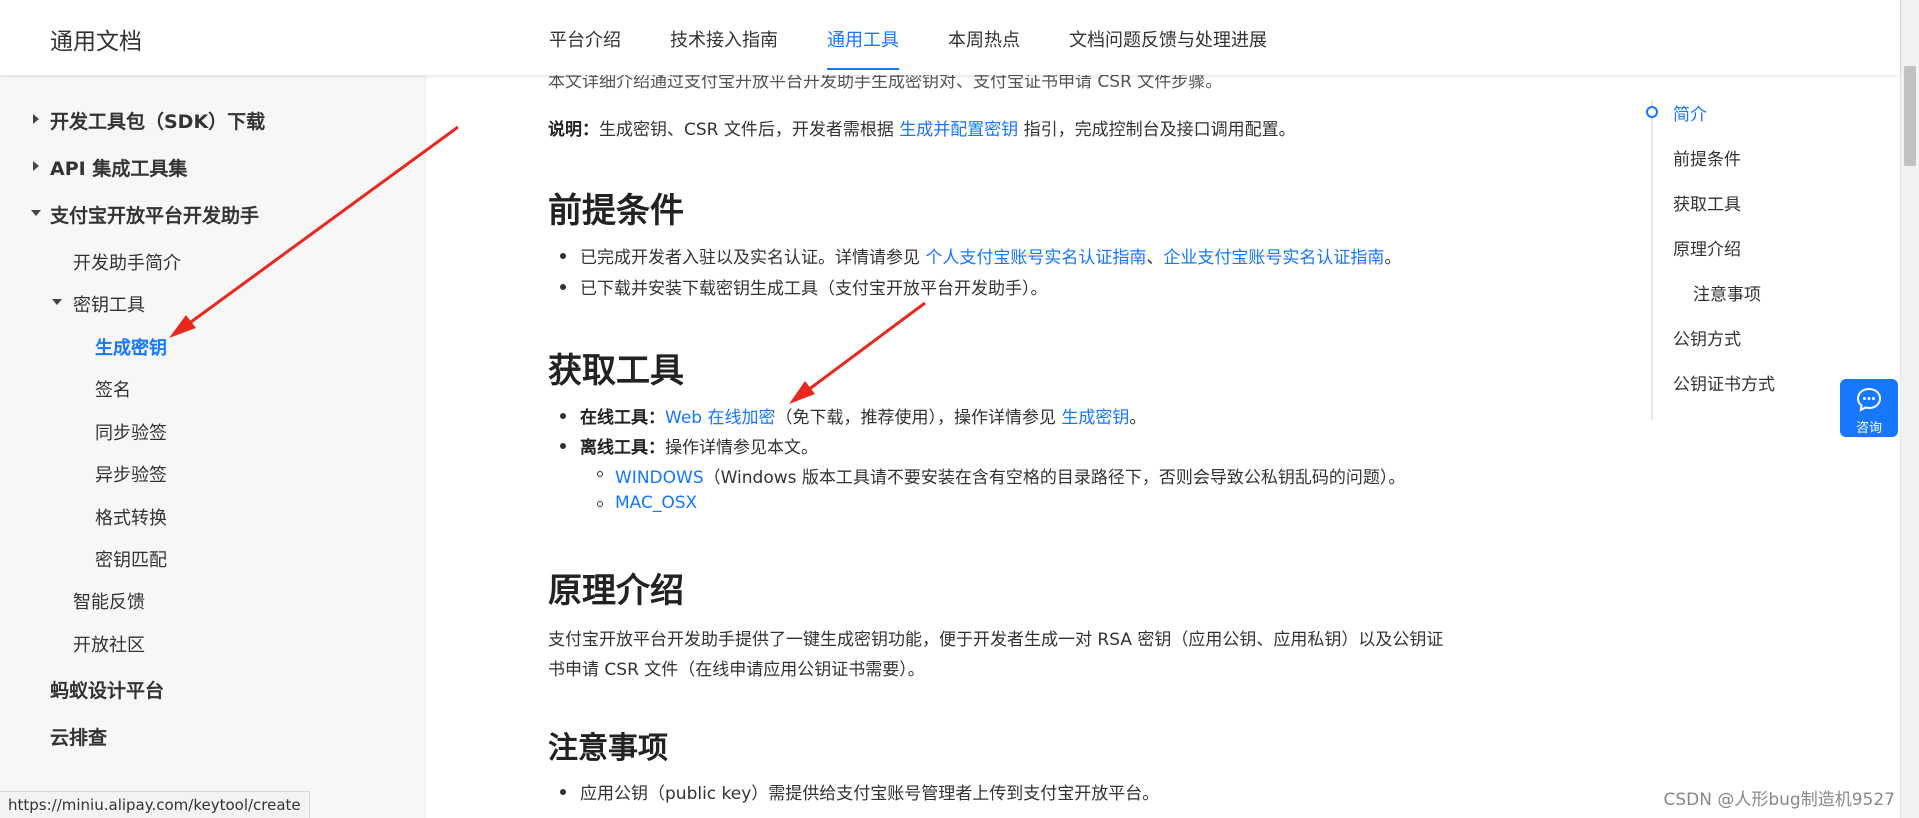  Describe the element at coordinates (1157, 130) in the screenshot. I see `note-text-end: 指引，完成控制台及接口调用配置。` at that location.